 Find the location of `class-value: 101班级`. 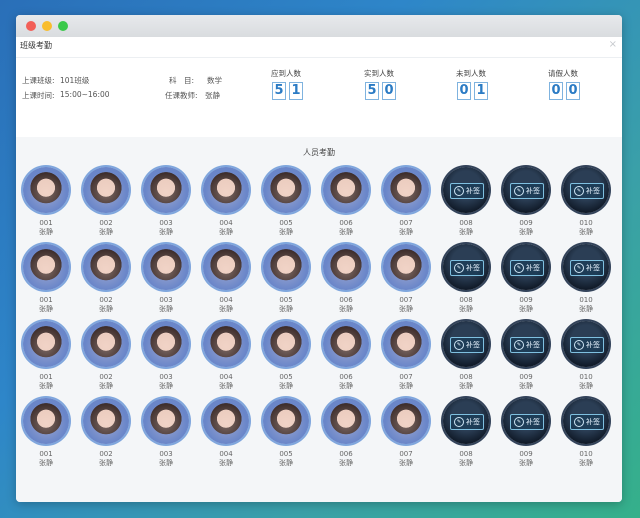

class-value: 101班级 is located at coordinates (75, 80).